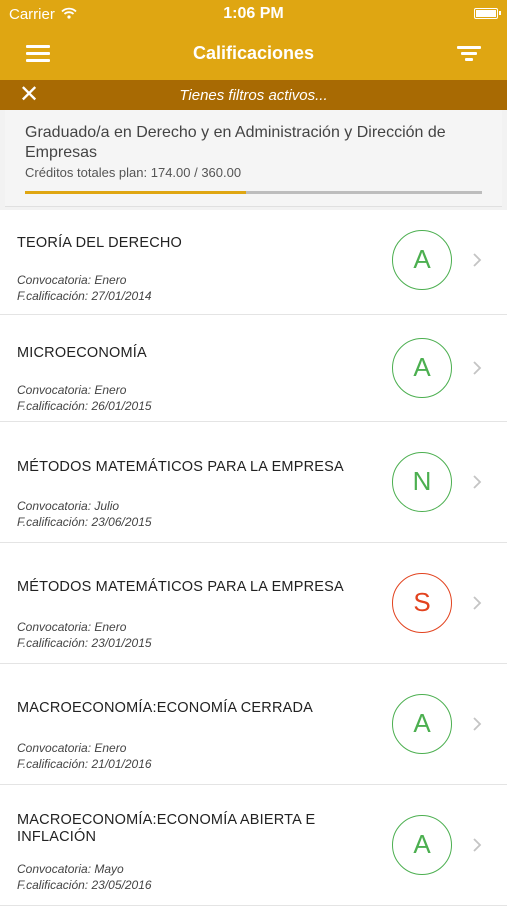 The height and width of the screenshot is (906, 507). Describe the element at coordinates (70, 869) in the screenshot. I see `subject-convocatoria: Convocatoria: Mayo` at that location.